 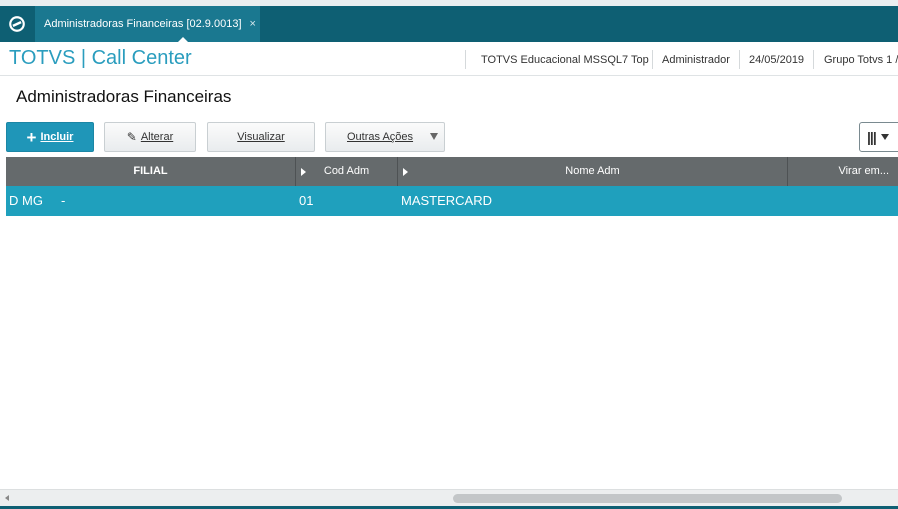 I want to click on close-icon: ×, so click(x=253, y=24).